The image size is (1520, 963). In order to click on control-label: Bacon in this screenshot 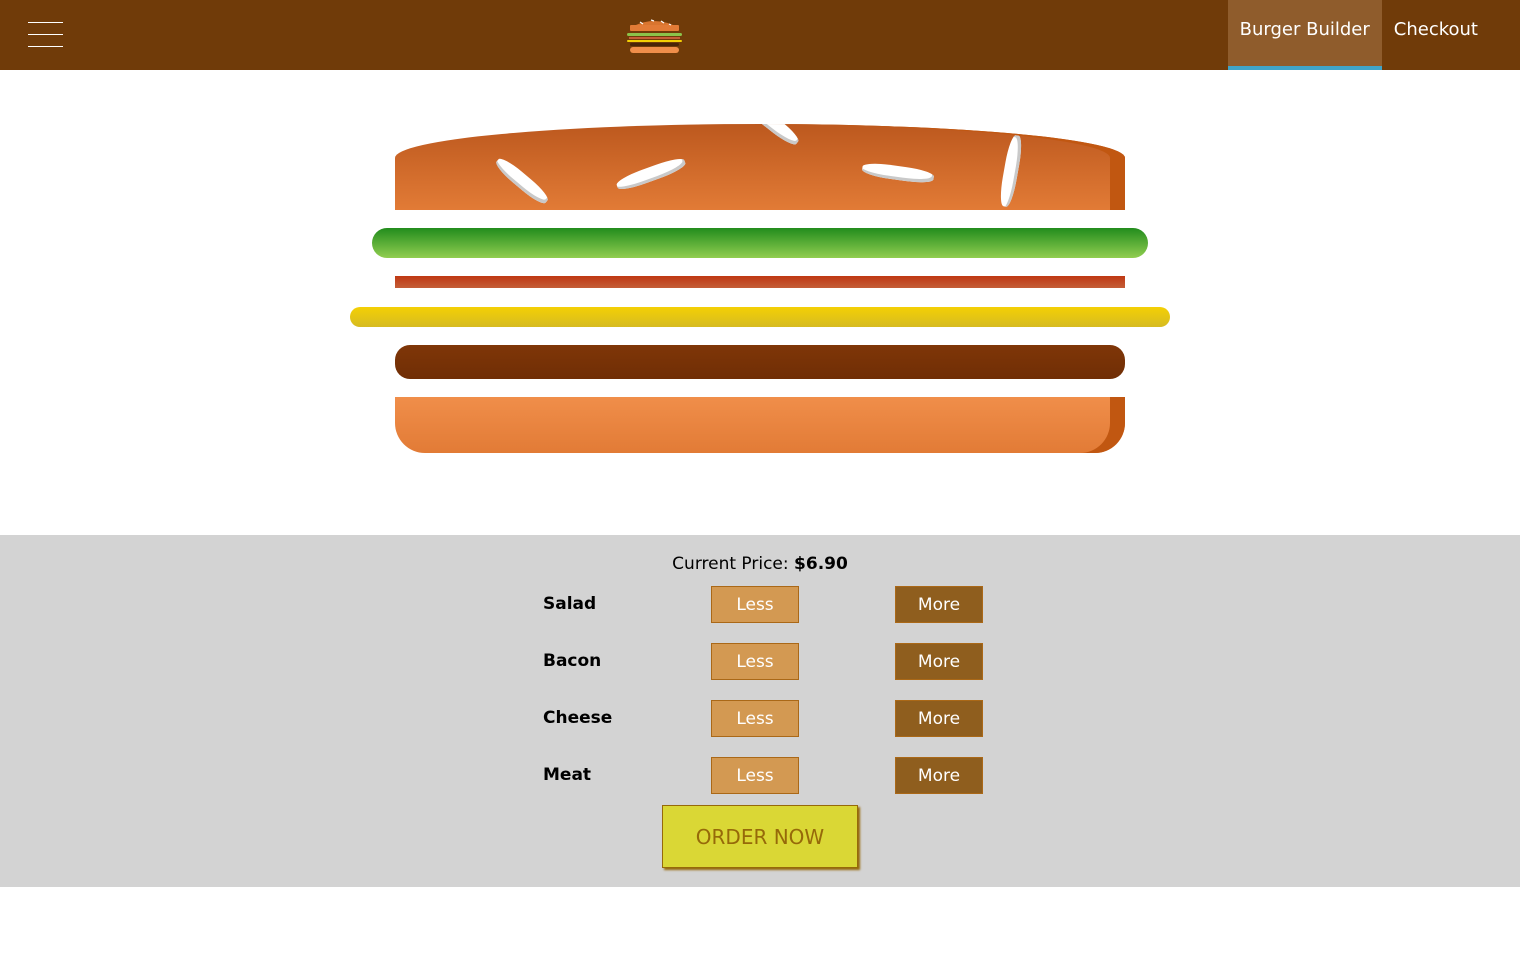, I will do `click(572, 661)`.